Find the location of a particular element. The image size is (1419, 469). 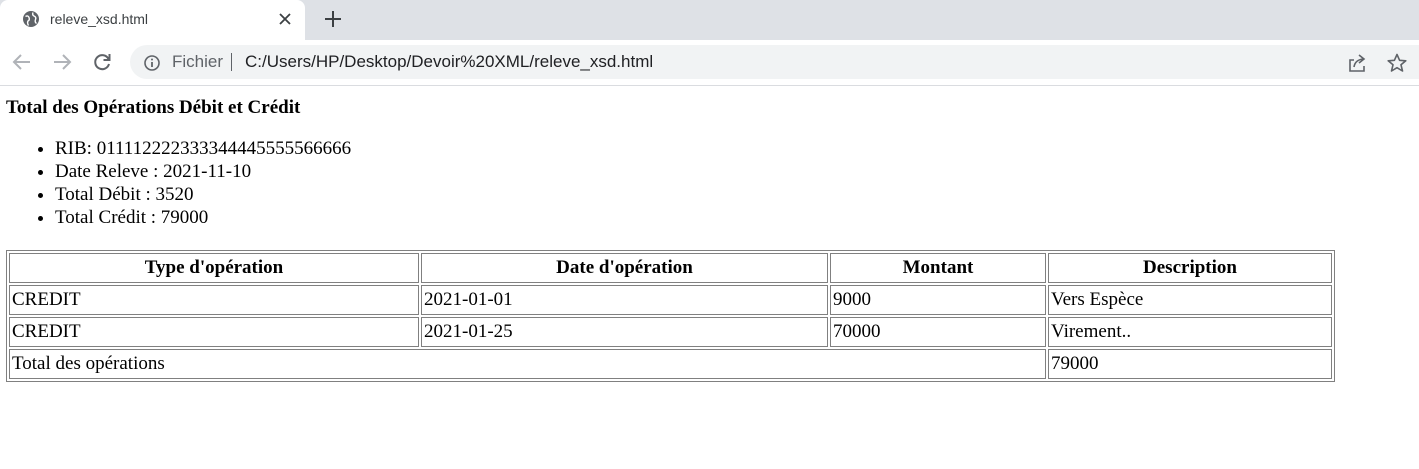

info-total-credit: Total Crédit : 79000 is located at coordinates (734, 217).